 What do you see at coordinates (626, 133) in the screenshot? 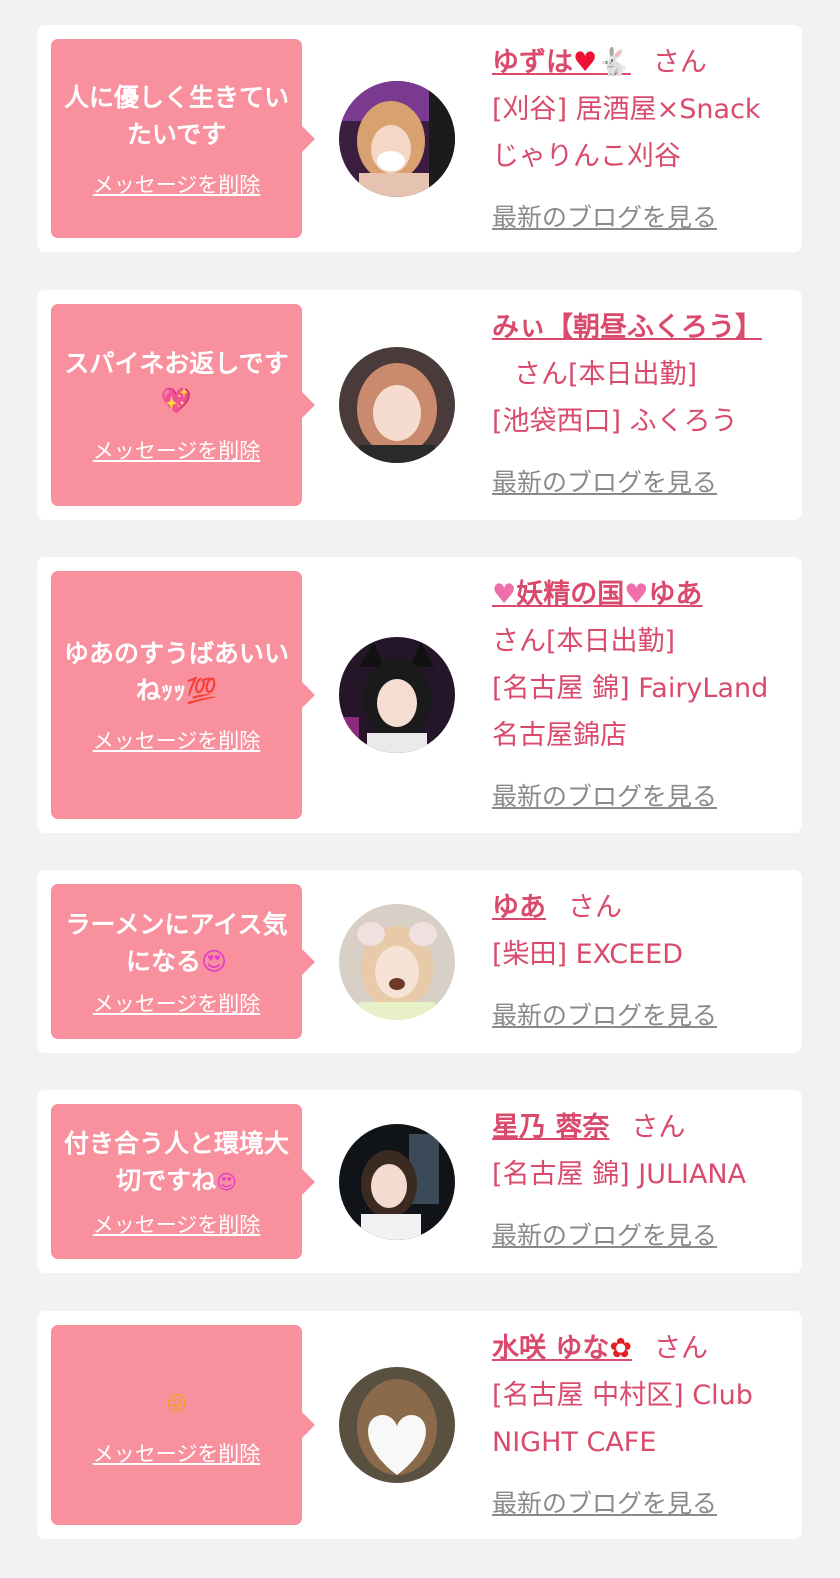
I see `shop-label: [刈谷] 居酒屋×Snack じゃりんこ刈谷` at bounding box center [626, 133].